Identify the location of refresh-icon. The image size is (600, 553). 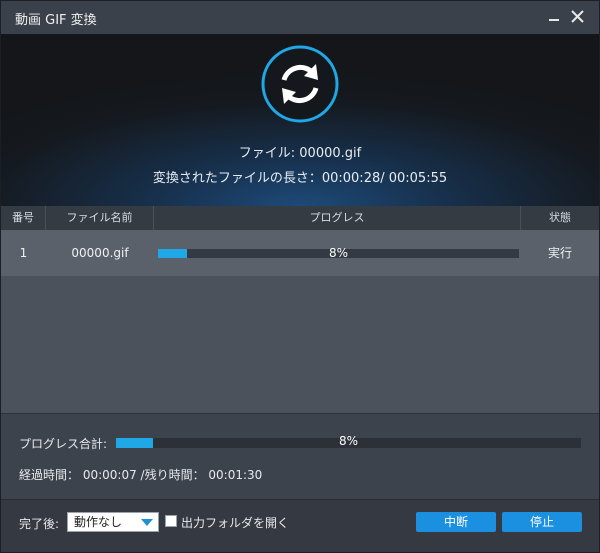
(300, 84).